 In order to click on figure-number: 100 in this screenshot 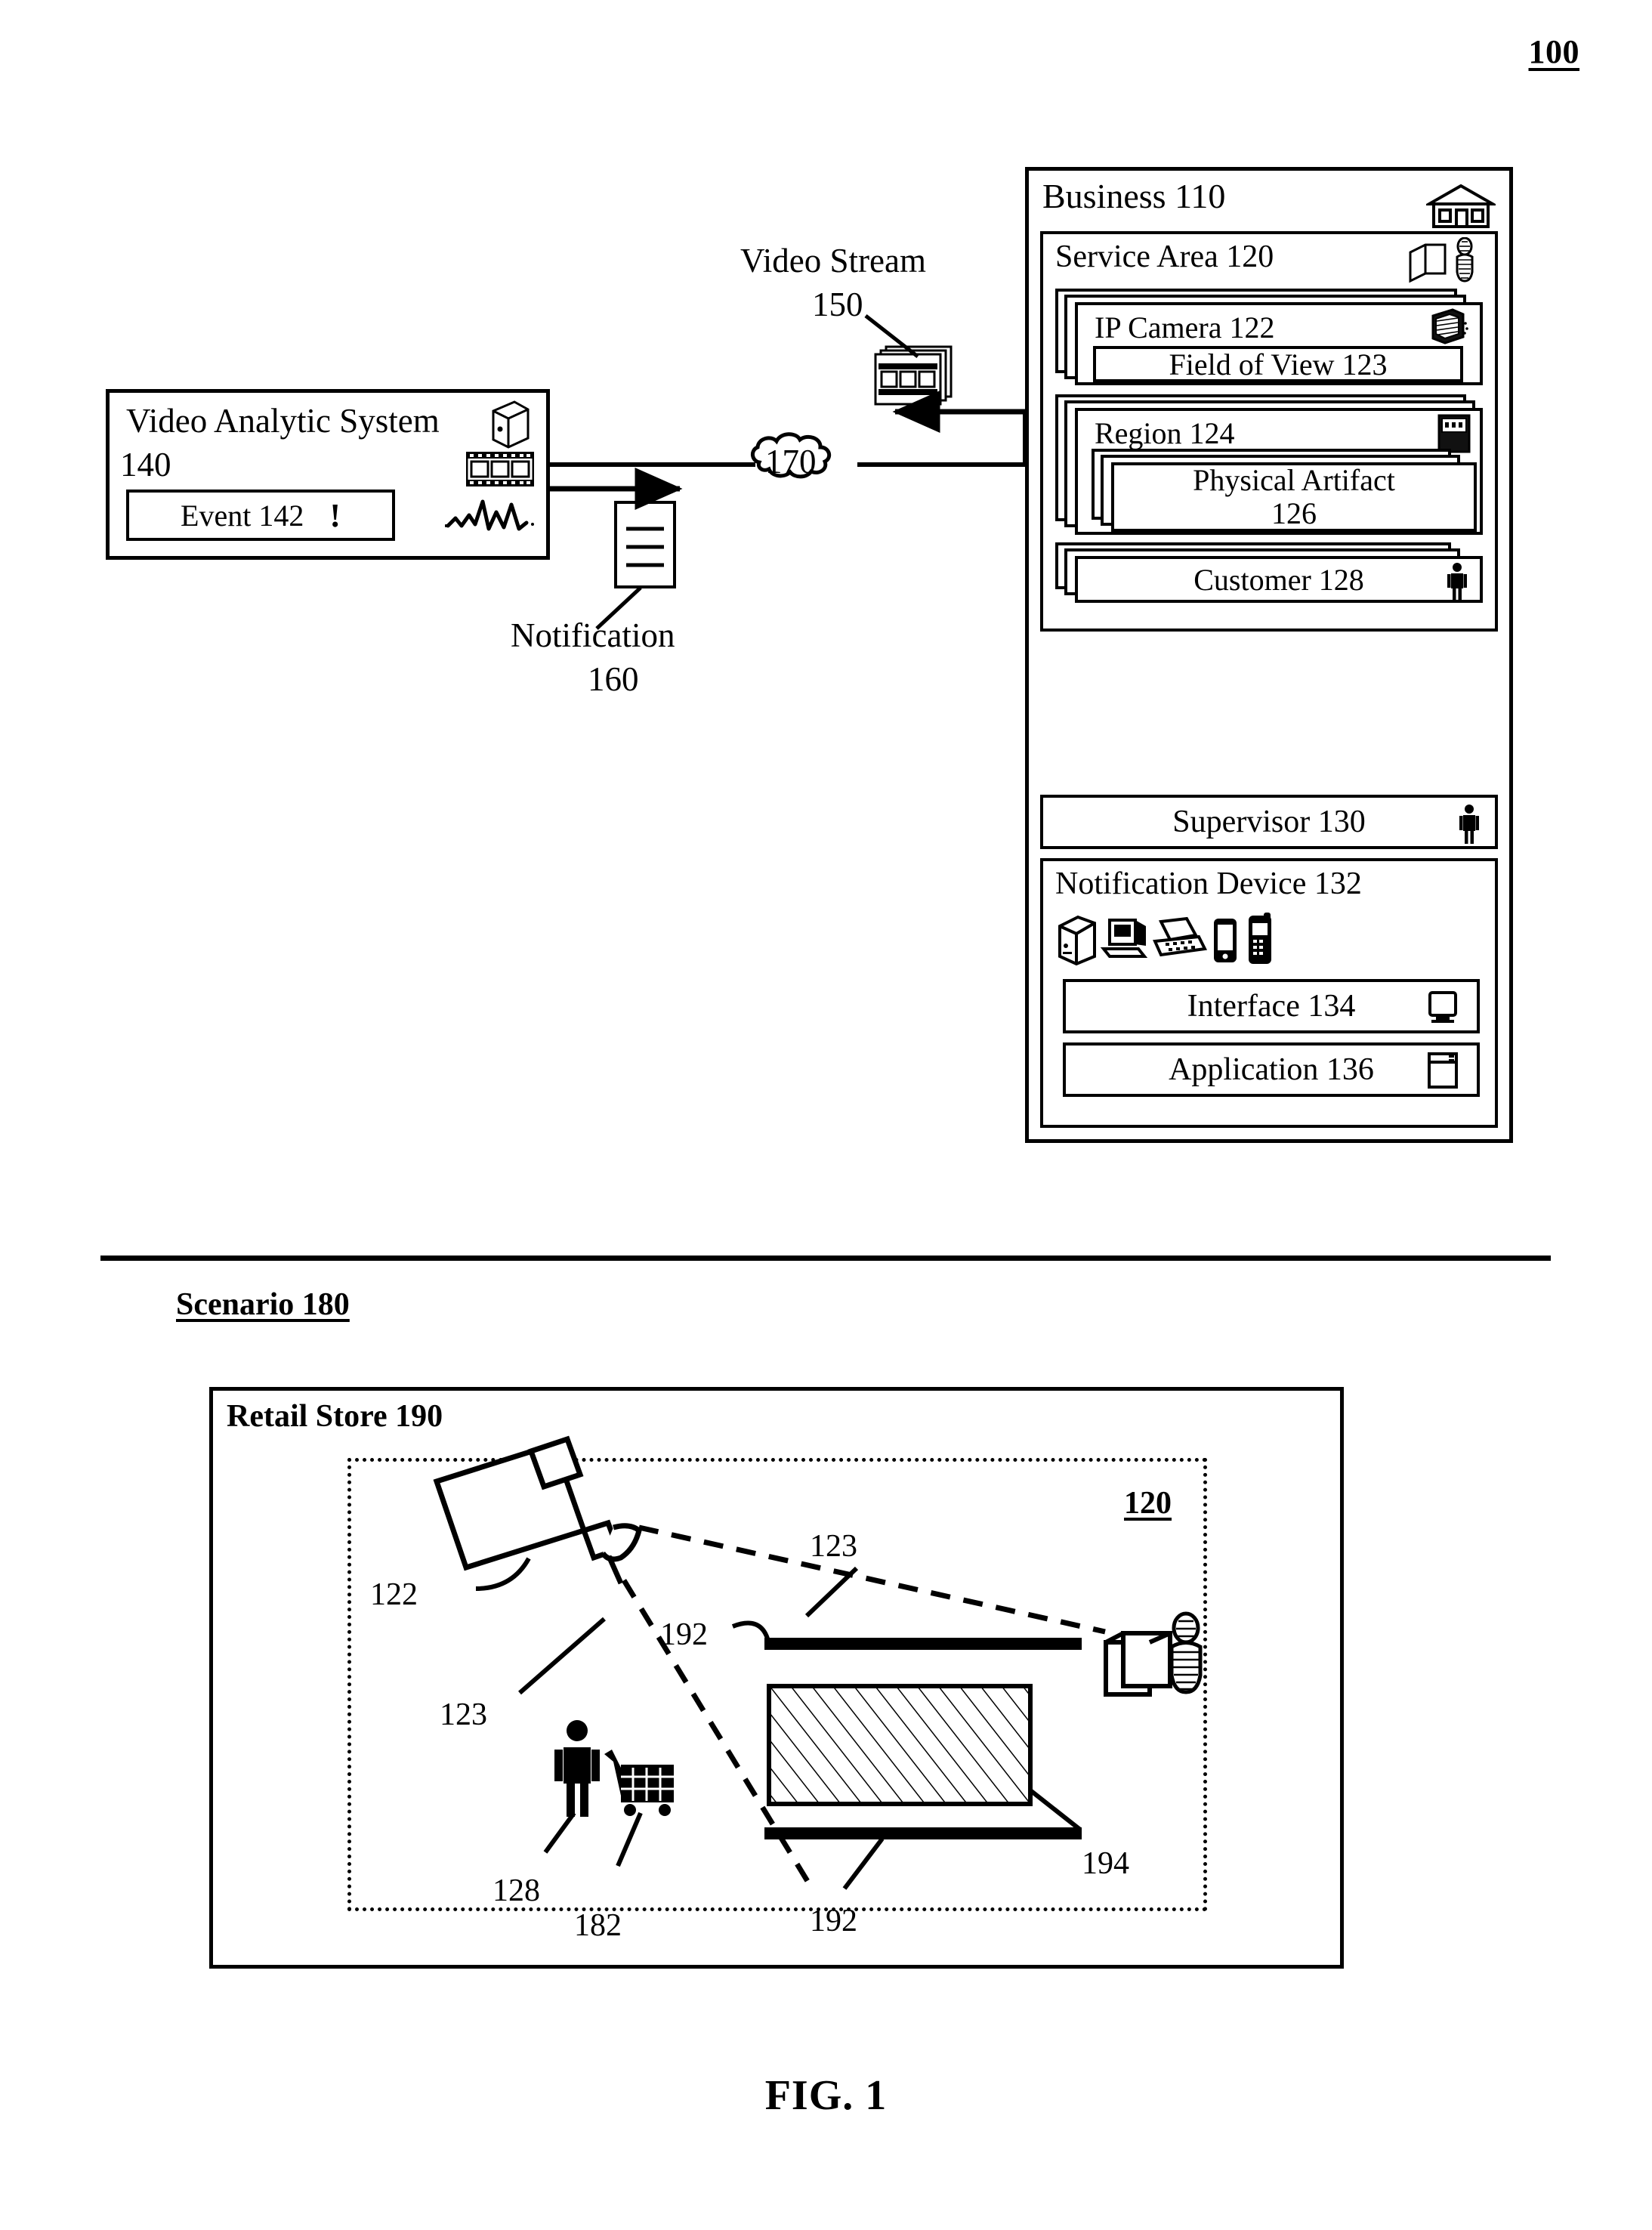, I will do `click(1553, 51)`.